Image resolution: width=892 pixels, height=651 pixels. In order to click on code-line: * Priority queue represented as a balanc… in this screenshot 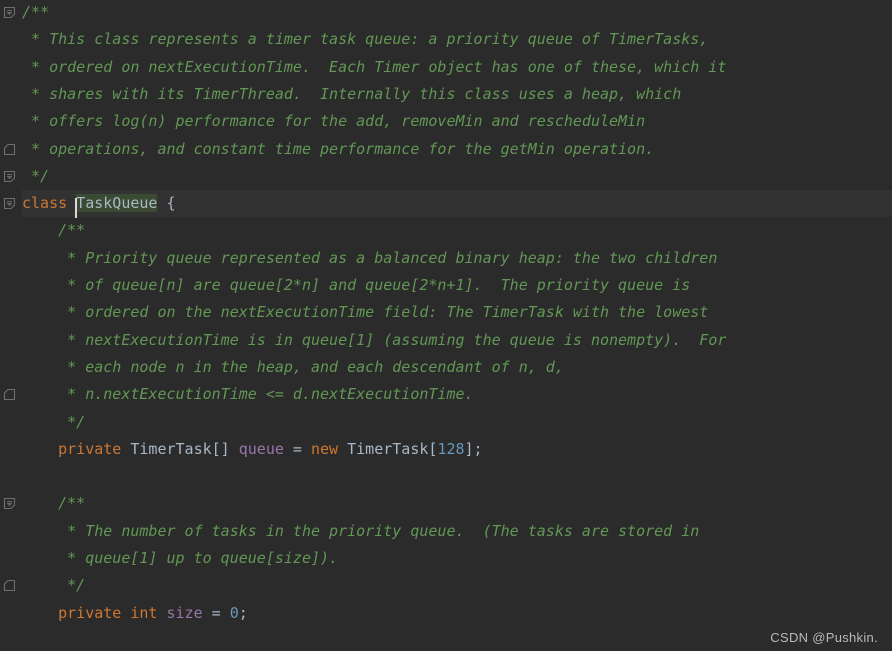, I will do `click(446, 258)`.